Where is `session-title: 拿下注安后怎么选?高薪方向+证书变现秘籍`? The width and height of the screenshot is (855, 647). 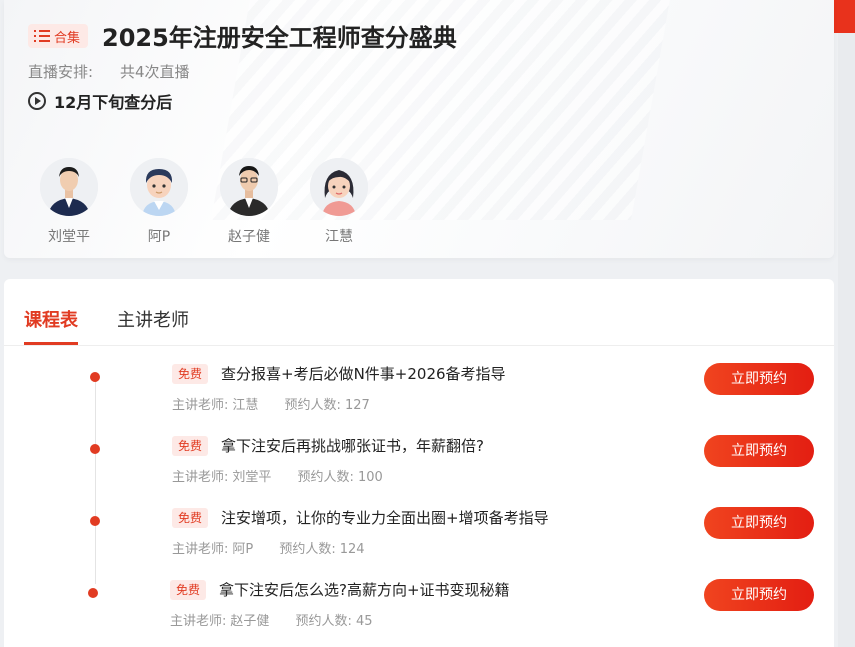 session-title: 拿下注安后怎么选?高薪方向+证书变现秘籍 is located at coordinates (364, 589).